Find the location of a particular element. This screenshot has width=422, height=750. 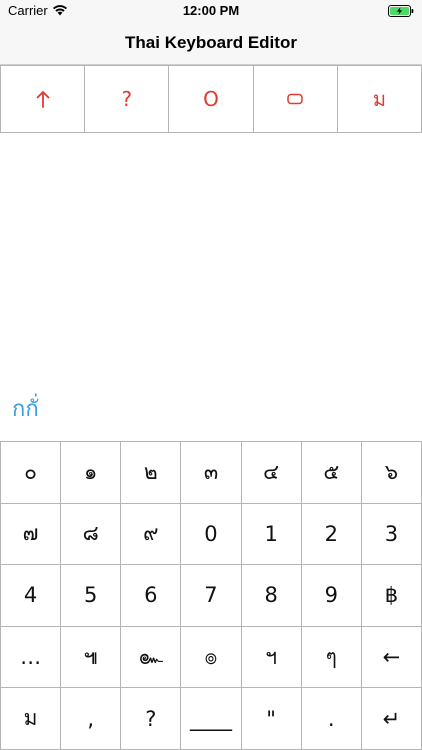

key-digit-9: 9 is located at coordinates (331, 596).